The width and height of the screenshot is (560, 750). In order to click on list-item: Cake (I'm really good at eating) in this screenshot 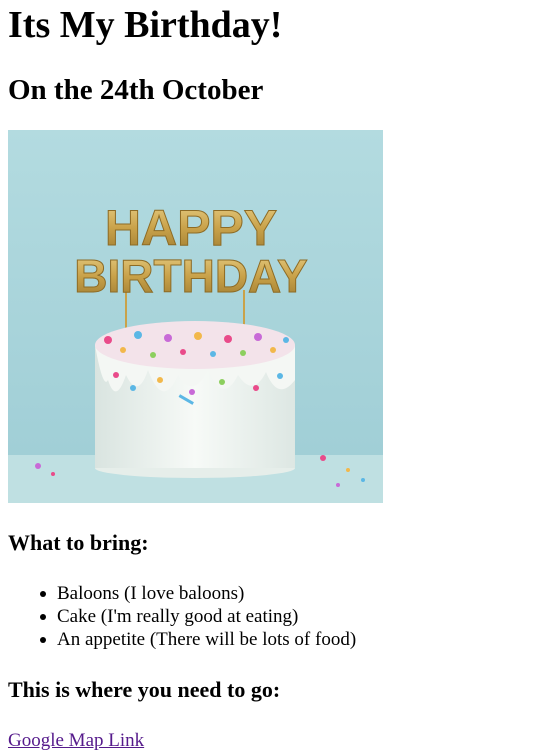, I will do `click(294, 616)`.